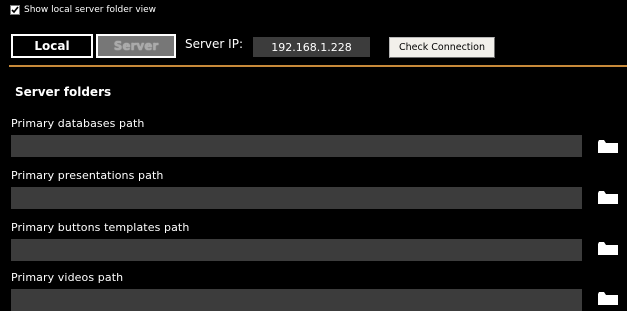 The height and width of the screenshot is (311, 627). What do you see at coordinates (296, 146) in the screenshot?
I see `primary-databases-path-field` at bounding box center [296, 146].